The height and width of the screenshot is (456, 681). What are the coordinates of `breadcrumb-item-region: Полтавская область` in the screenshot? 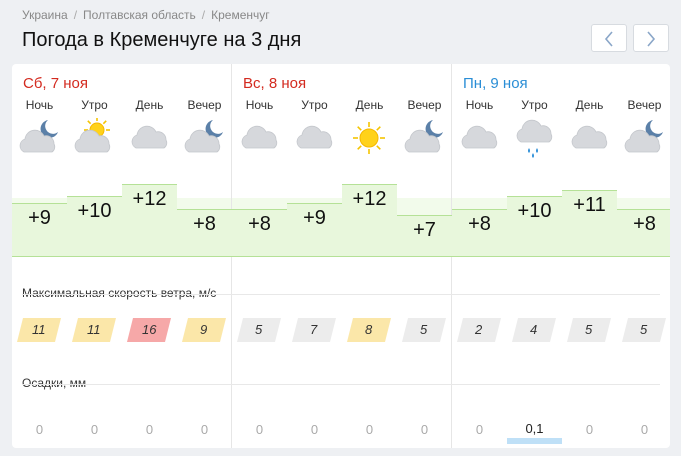 It's located at (139, 15).